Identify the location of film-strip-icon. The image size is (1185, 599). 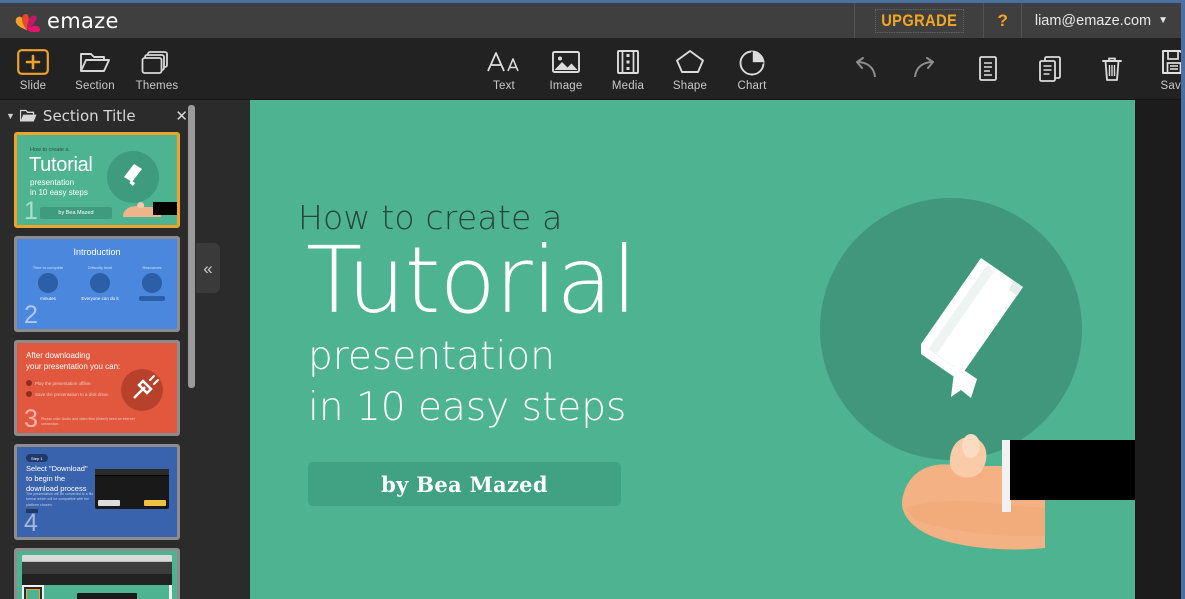
(628, 62).